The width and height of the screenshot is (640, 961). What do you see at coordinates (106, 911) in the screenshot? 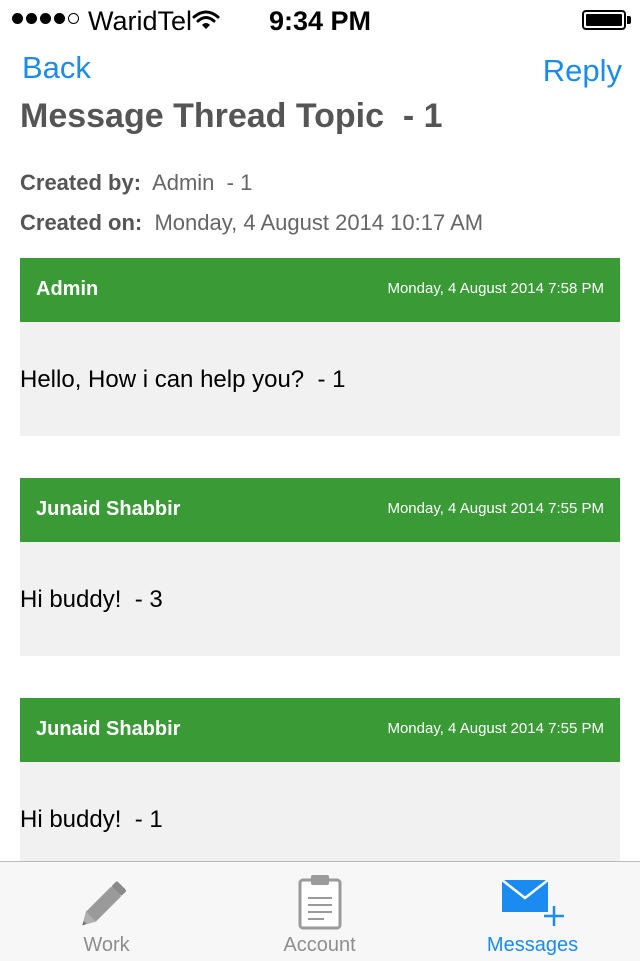
I see `tab-work: Work` at bounding box center [106, 911].